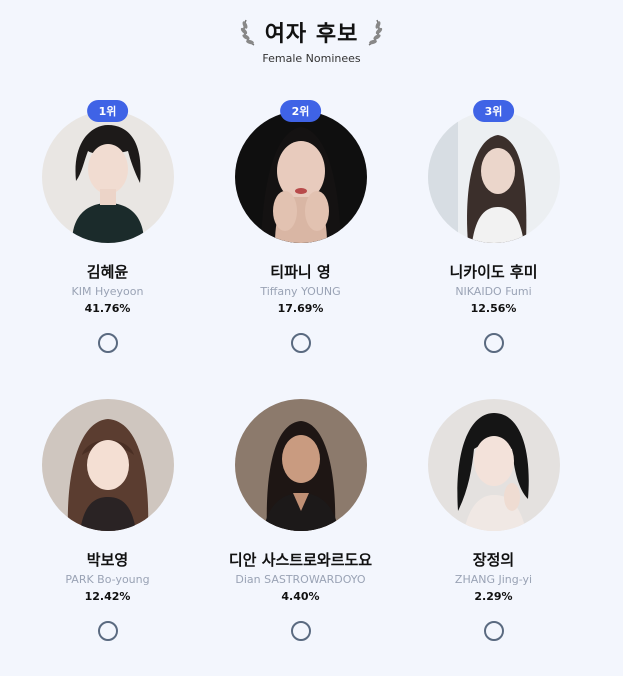  I want to click on nominee-name: 디안 사스트로와르도요, so click(300, 560).